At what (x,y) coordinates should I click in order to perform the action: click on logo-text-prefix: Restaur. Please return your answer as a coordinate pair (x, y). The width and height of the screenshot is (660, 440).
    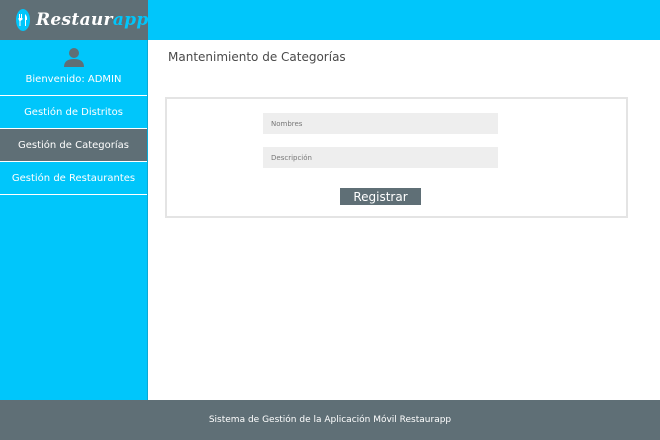
    Looking at the image, I should click on (74, 20).